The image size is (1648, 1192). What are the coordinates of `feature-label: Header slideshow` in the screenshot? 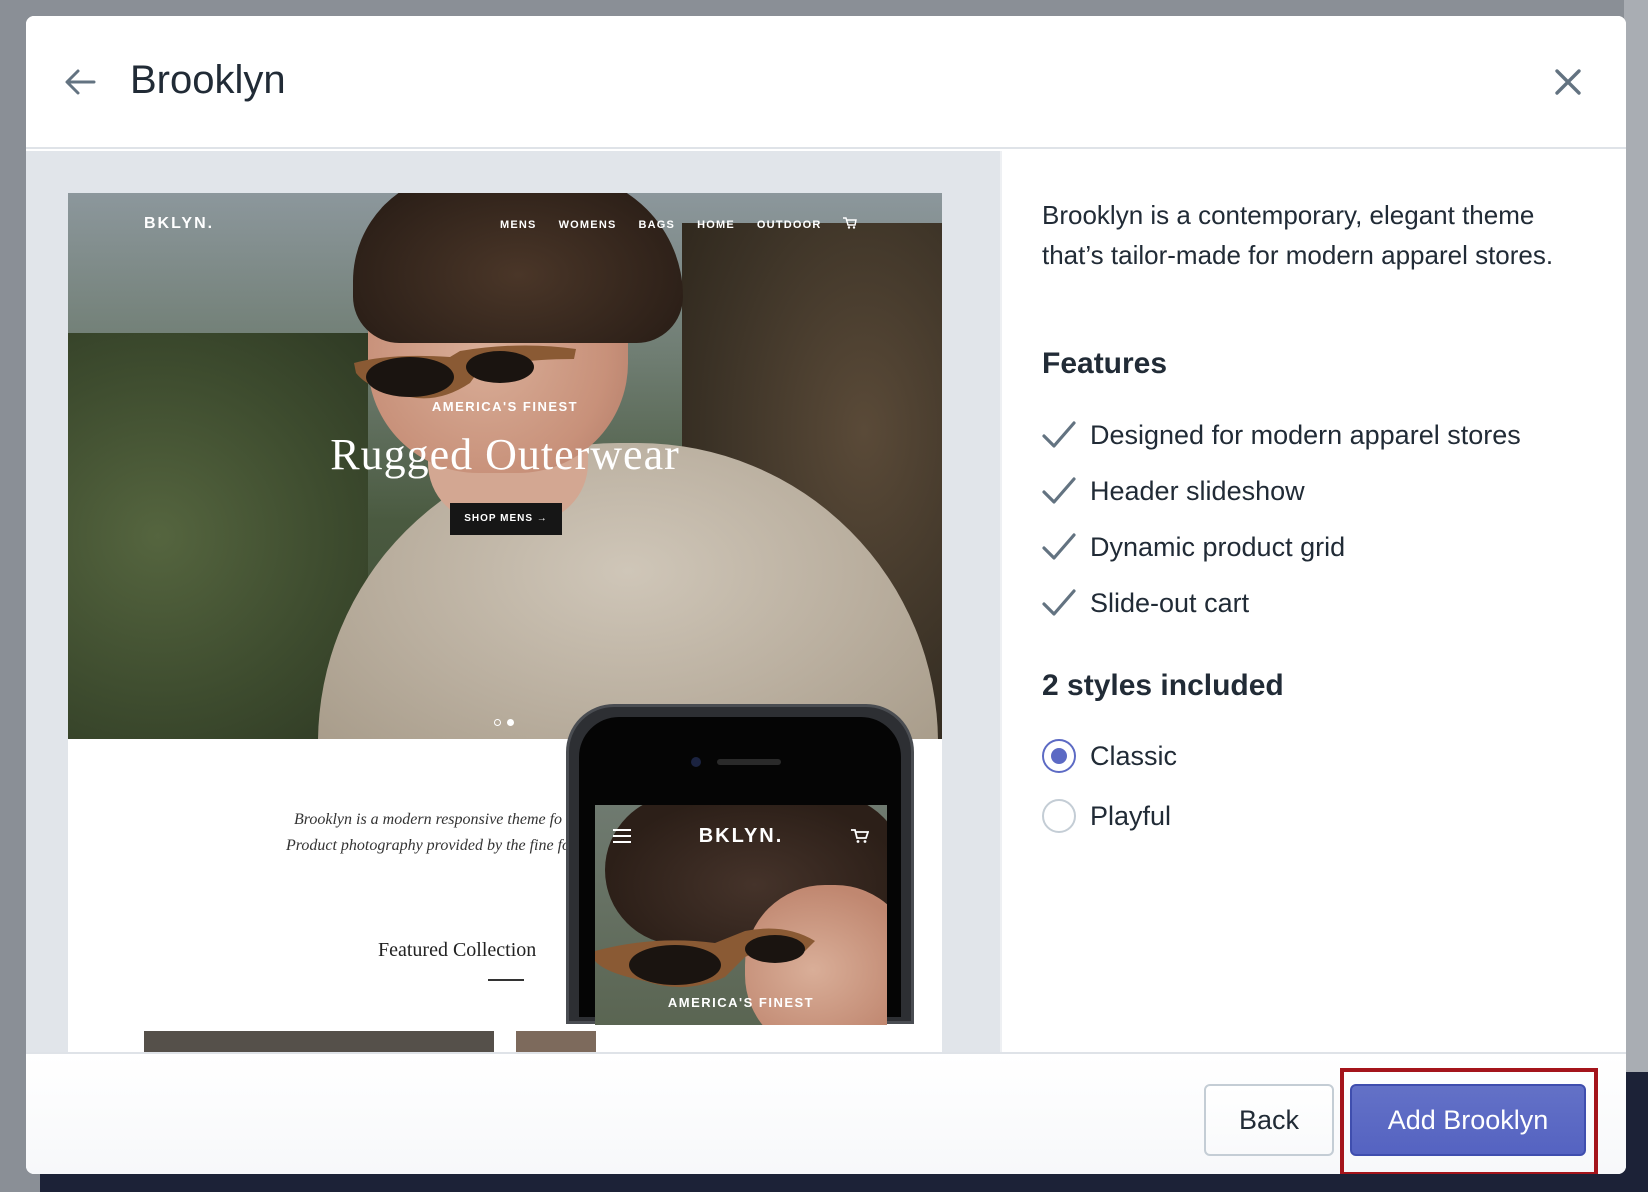 It's located at (1197, 490).